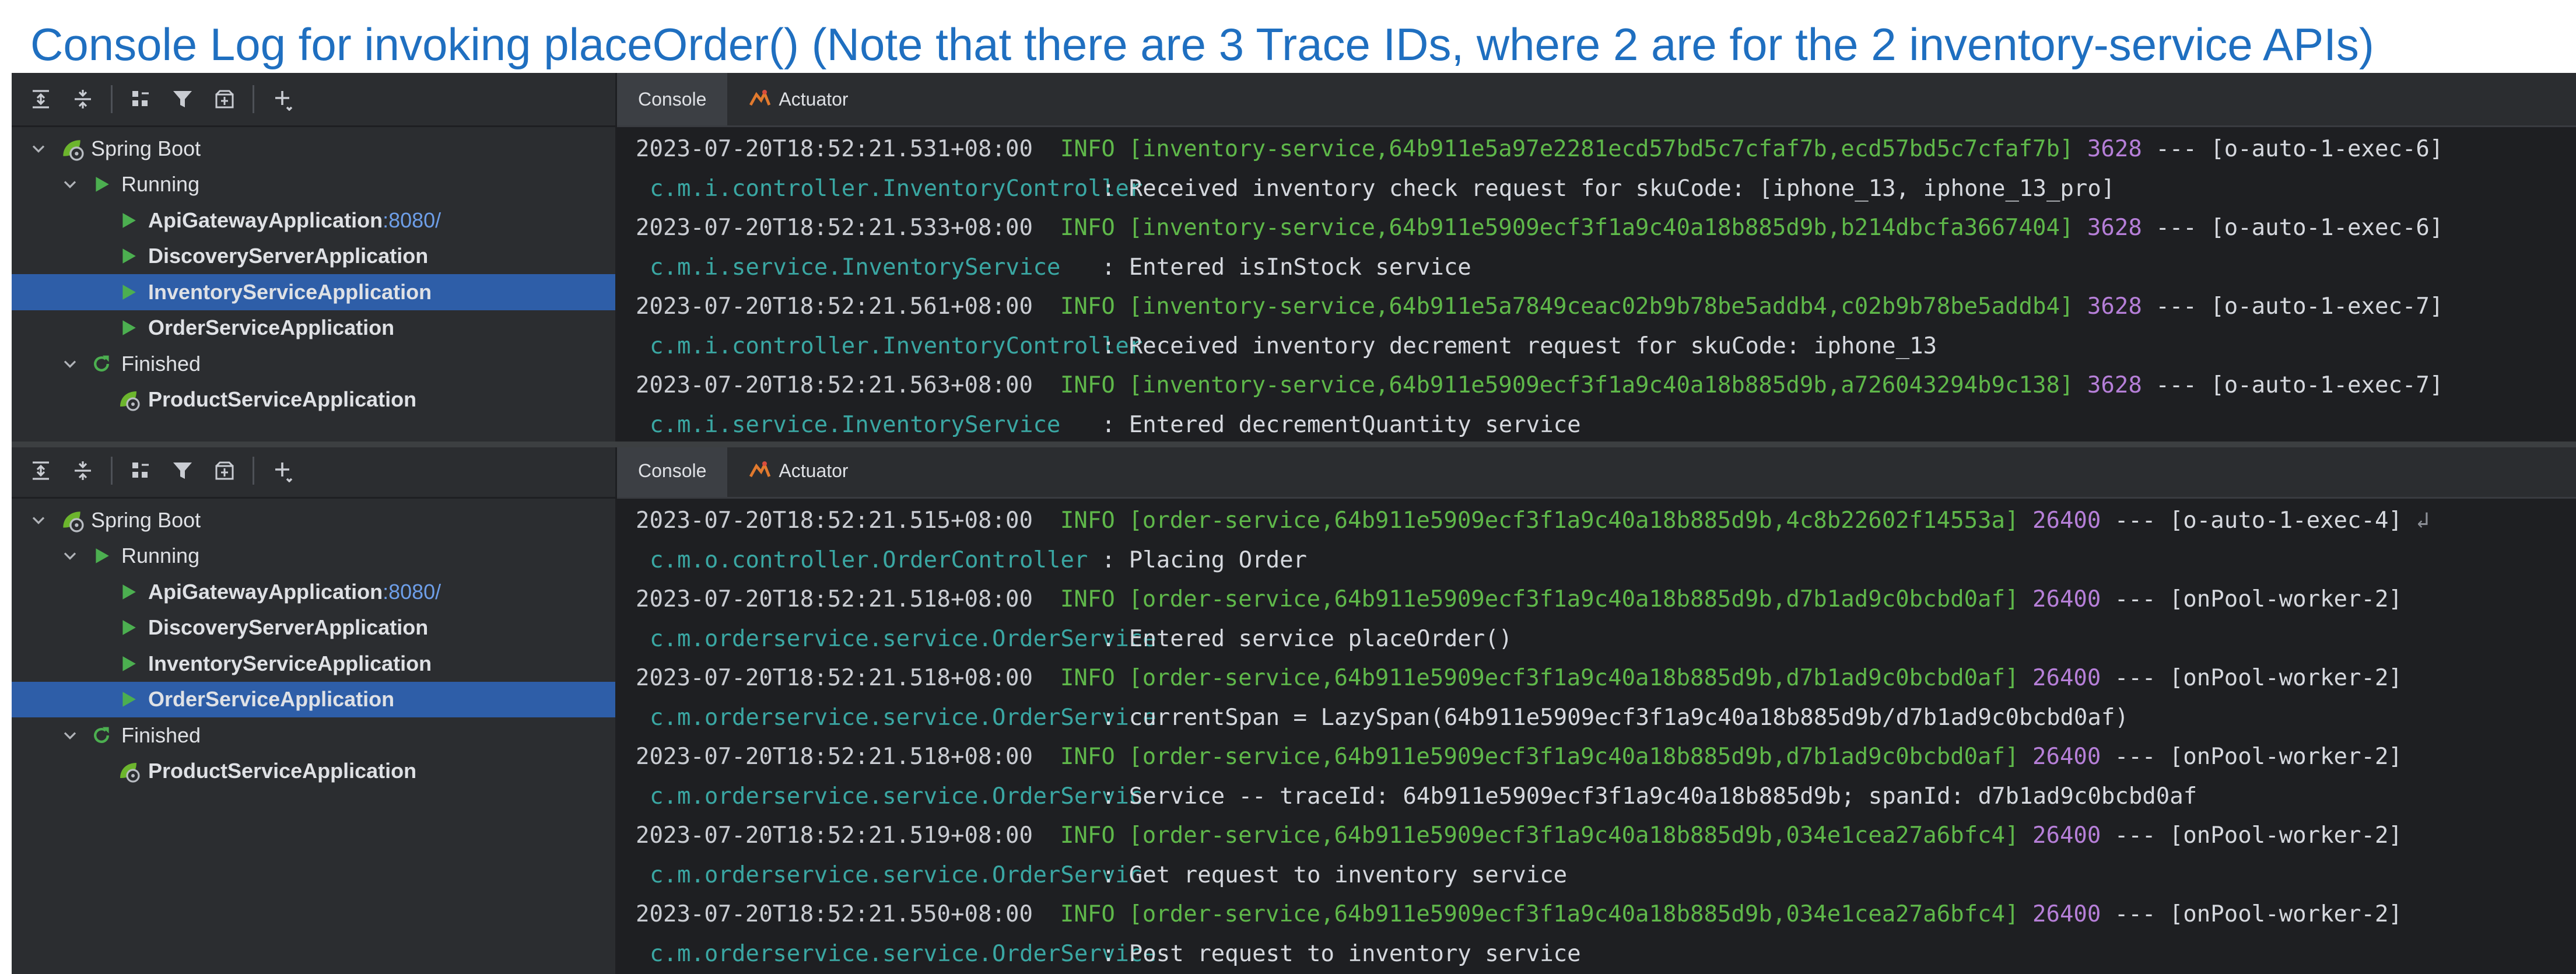  I want to click on tree-node-label: Spring Boot, so click(146, 148).